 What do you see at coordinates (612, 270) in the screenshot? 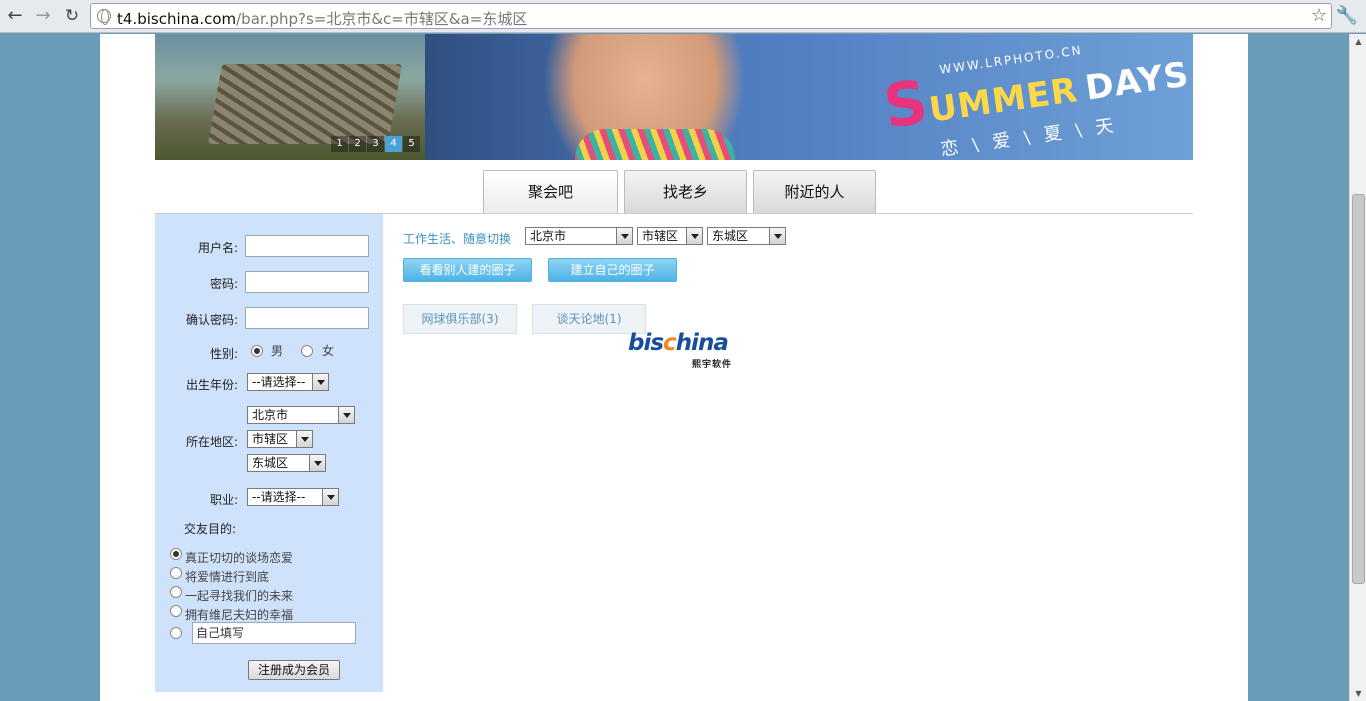
I see `create-circle-button: 建立自己的圈子` at bounding box center [612, 270].